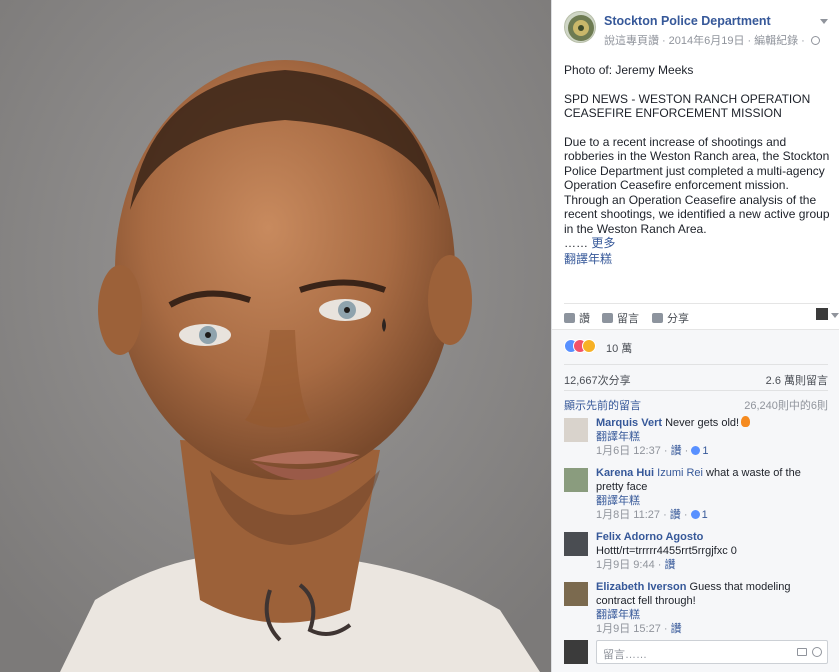  What do you see at coordinates (602, 405) in the screenshot?
I see `show-previous-comments-link: 顯示先前的留言` at bounding box center [602, 405].